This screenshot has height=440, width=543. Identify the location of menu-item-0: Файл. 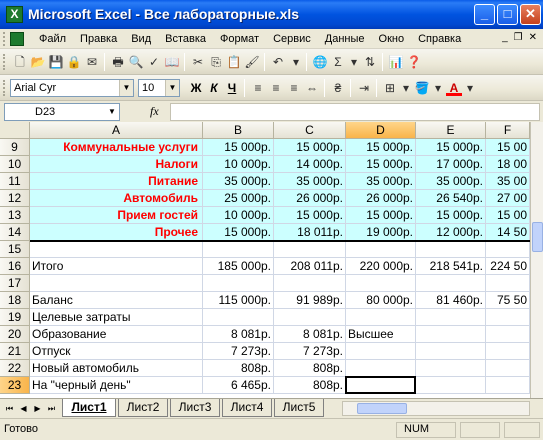
(52, 39).